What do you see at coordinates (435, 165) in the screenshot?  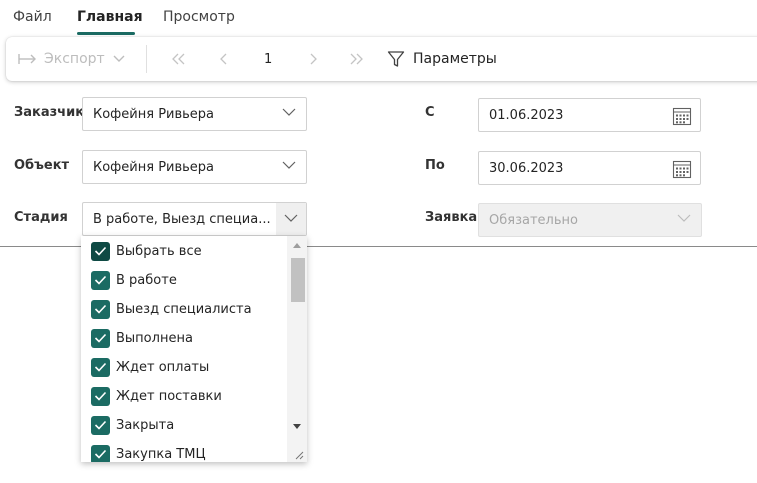 I see `date-to-label: По` at bounding box center [435, 165].